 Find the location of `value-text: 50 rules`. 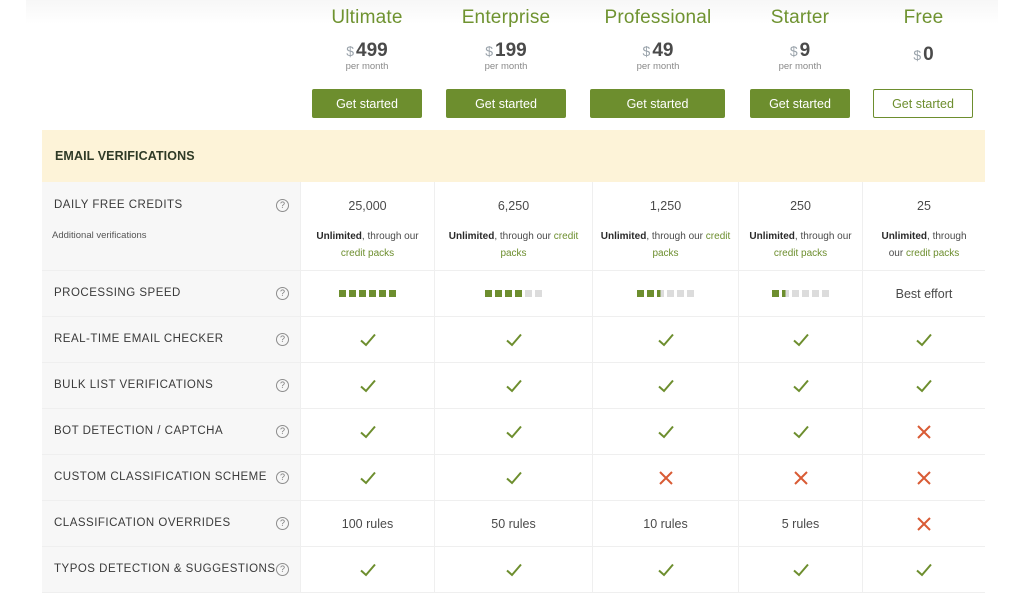

value-text: 50 rules is located at coordinates (513, 523).